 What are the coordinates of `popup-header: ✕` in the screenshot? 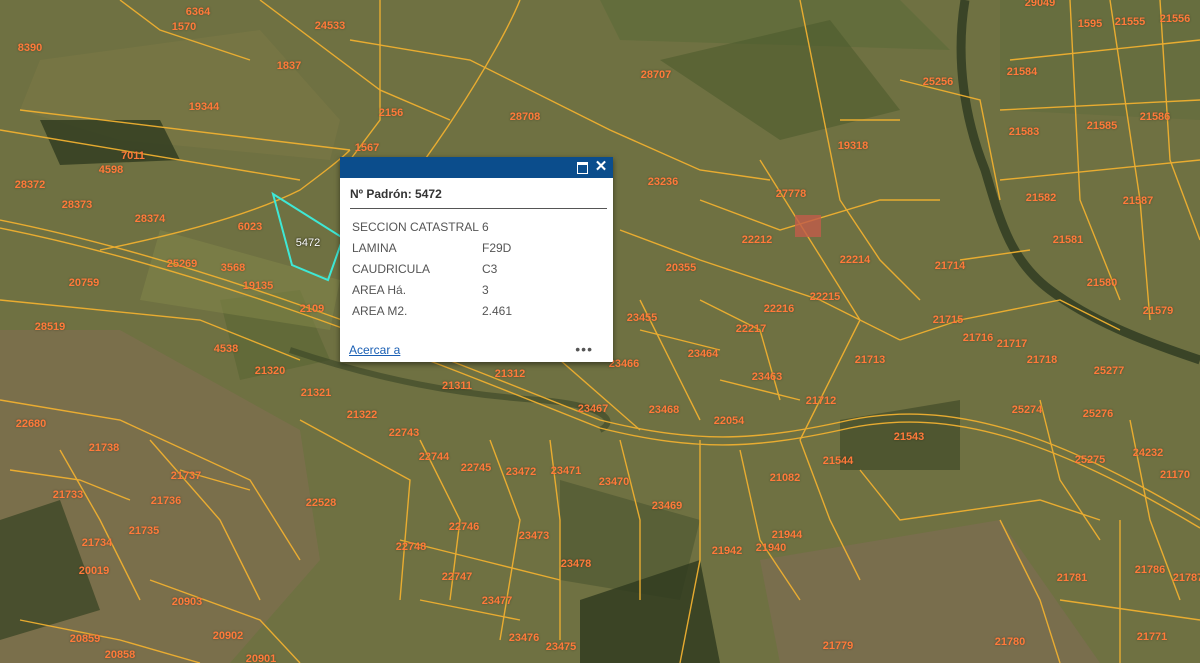 It's located at (476, 167).